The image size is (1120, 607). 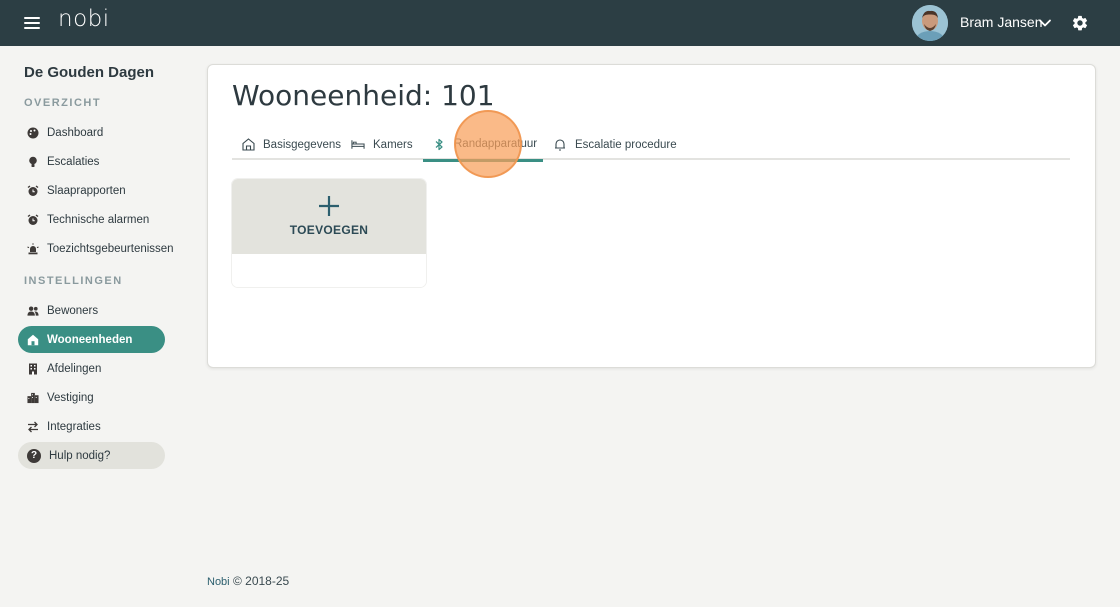 I want to click on tab-escalatie-procedure: Escalatie procedure, so click(x=615, y=144).